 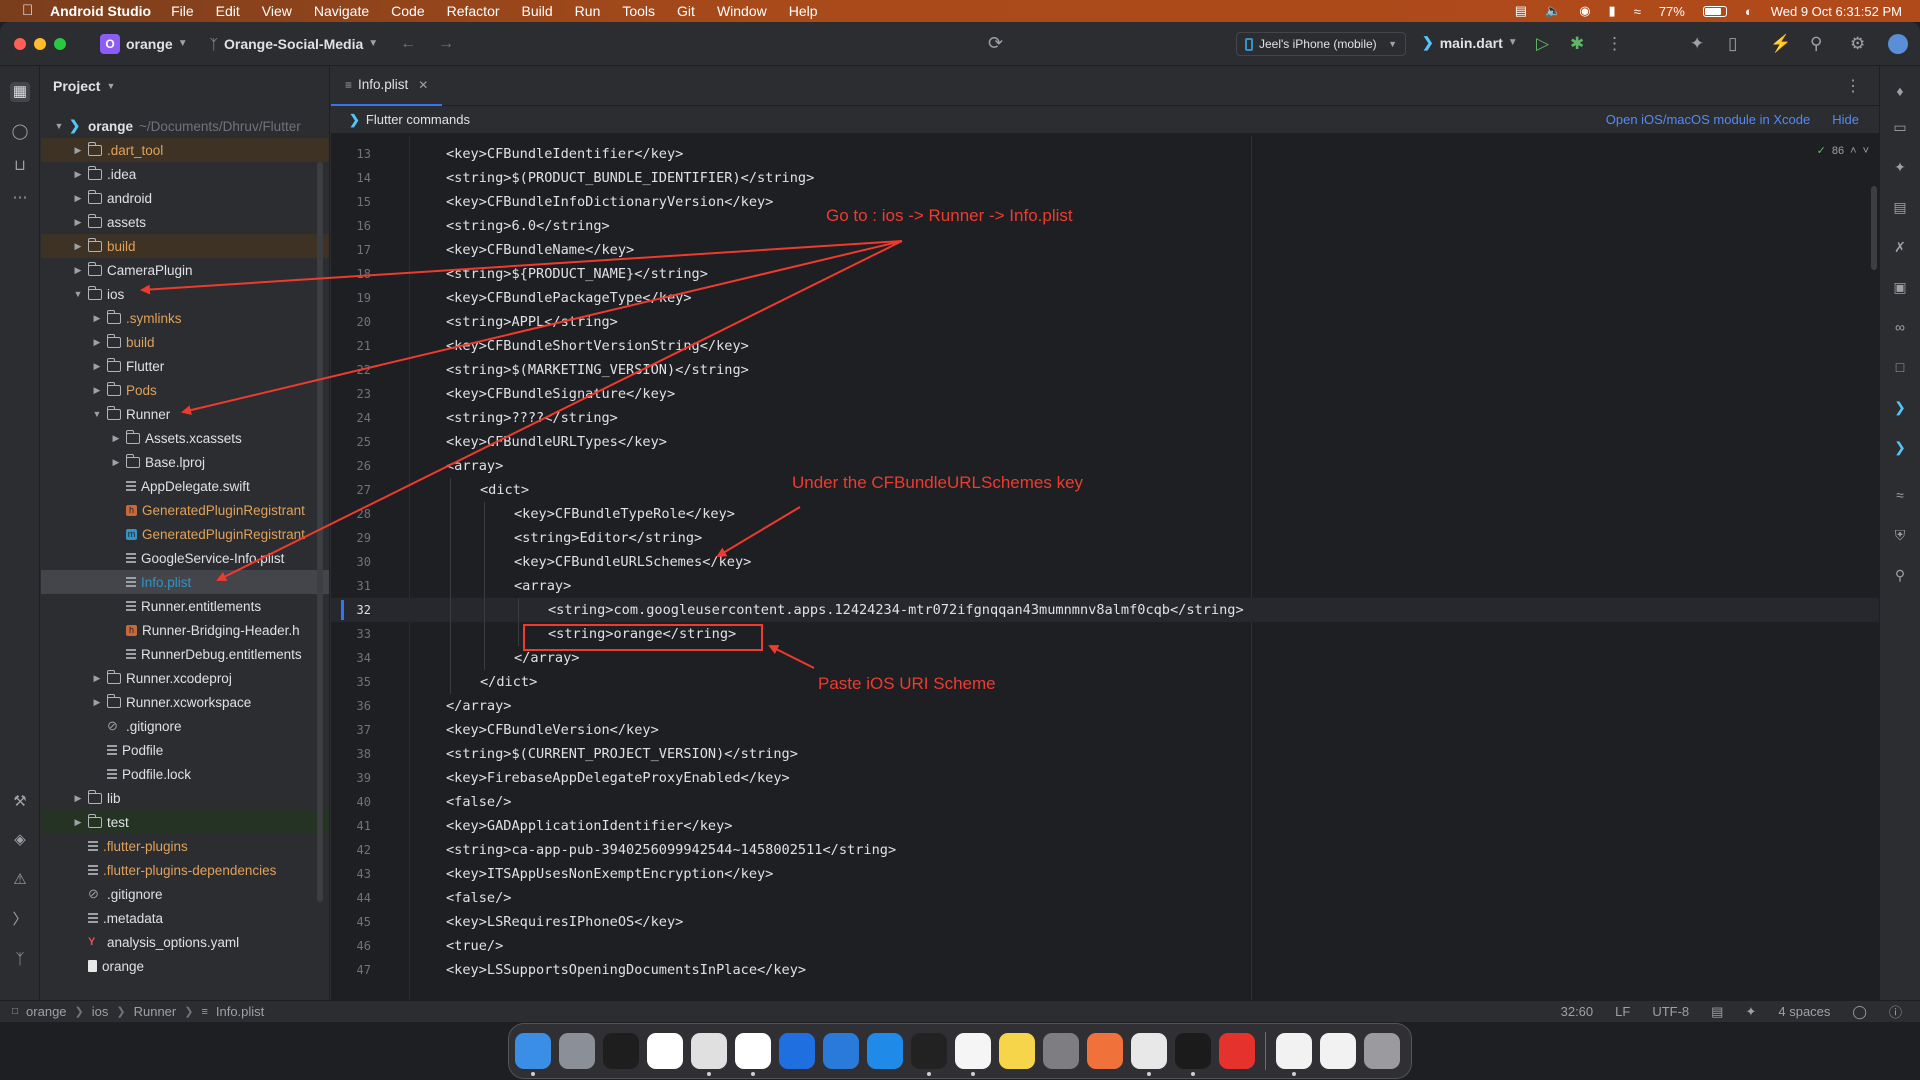 I want to click on menu-navigate: Navigate, so click(x=341, y=11).